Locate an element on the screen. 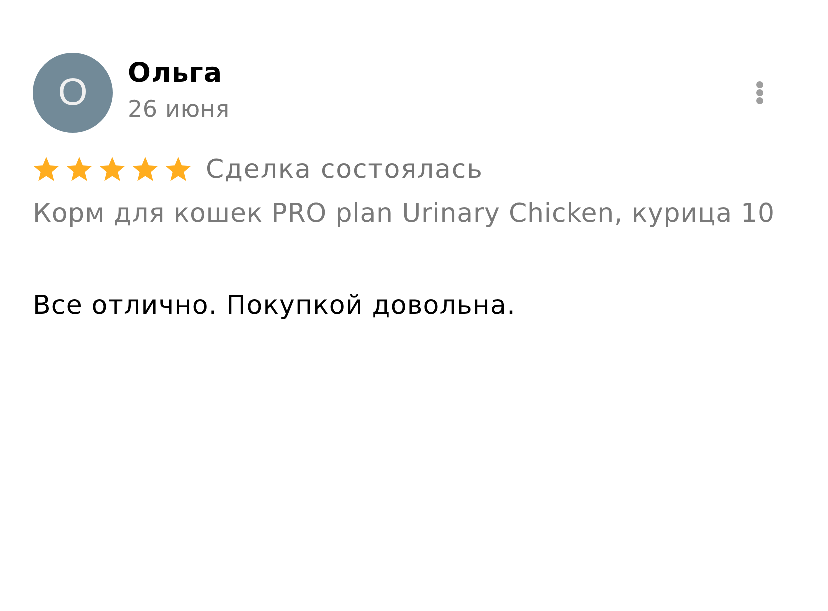 The width and height of the screenshot is (828, 611). author-name: Ольга is located at coordinates (176, 74).